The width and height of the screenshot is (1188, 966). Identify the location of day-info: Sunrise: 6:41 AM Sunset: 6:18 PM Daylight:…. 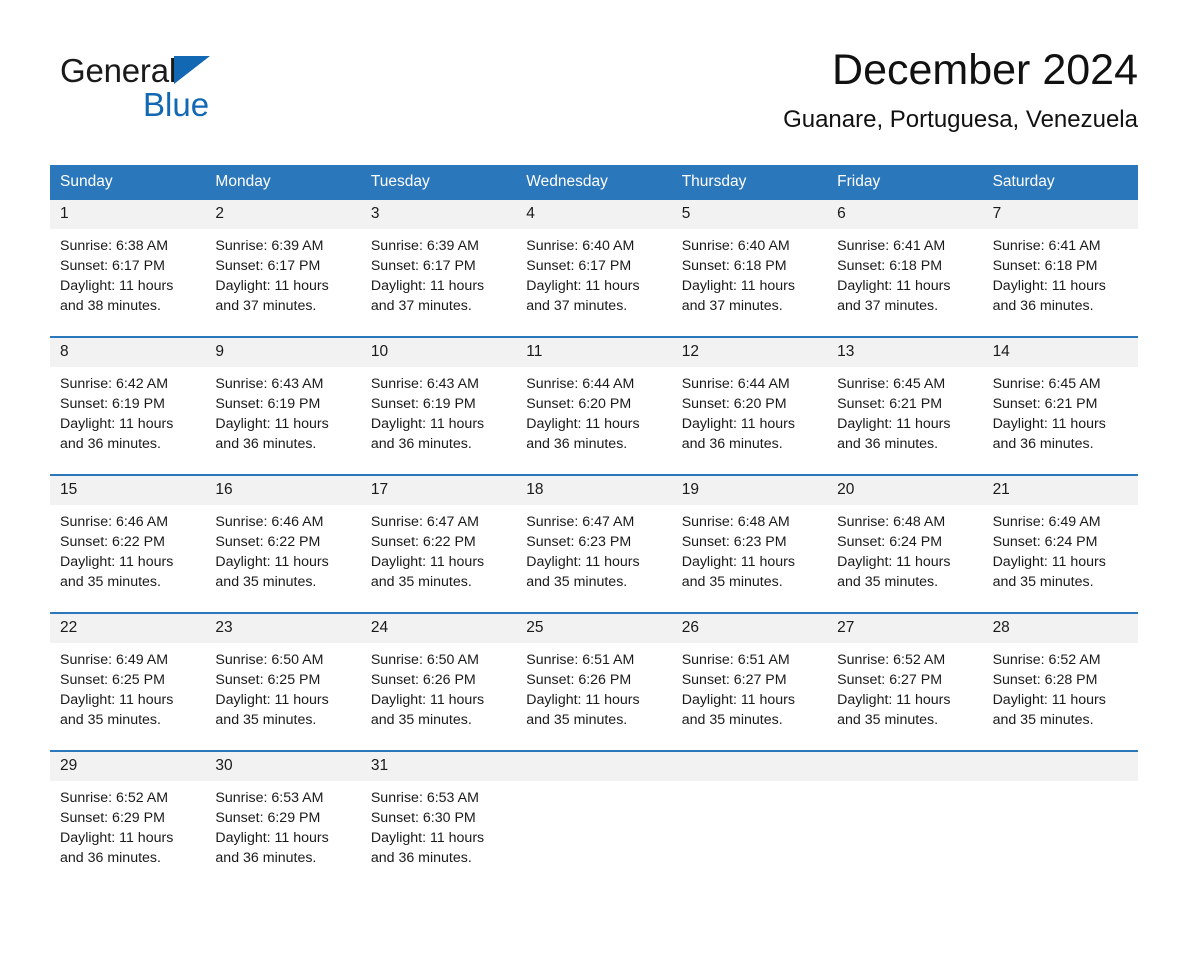
(904, 272).